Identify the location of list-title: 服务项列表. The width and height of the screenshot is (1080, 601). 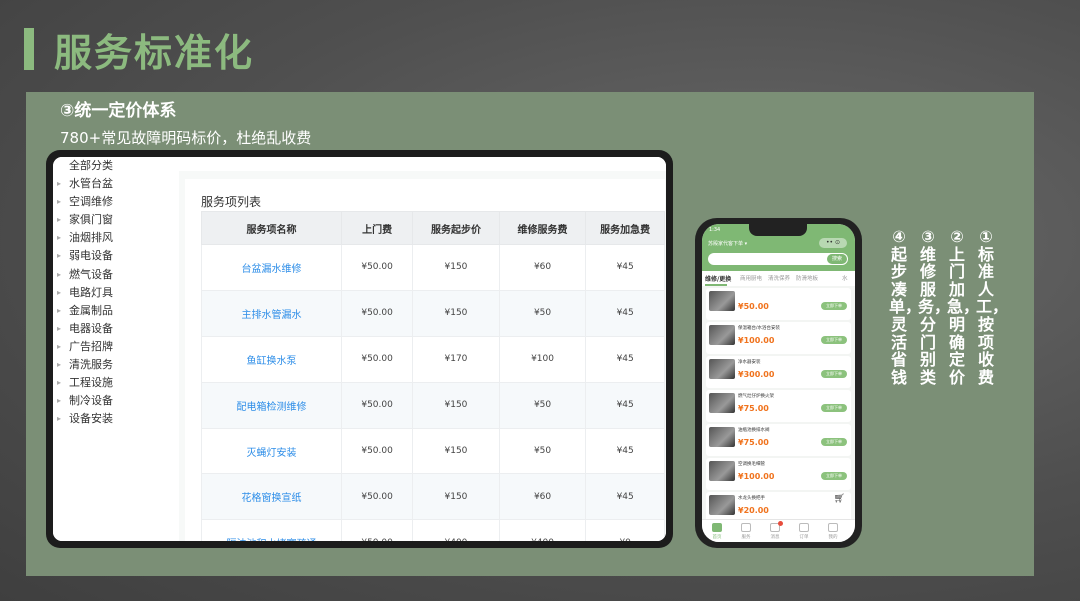
(231, 202).